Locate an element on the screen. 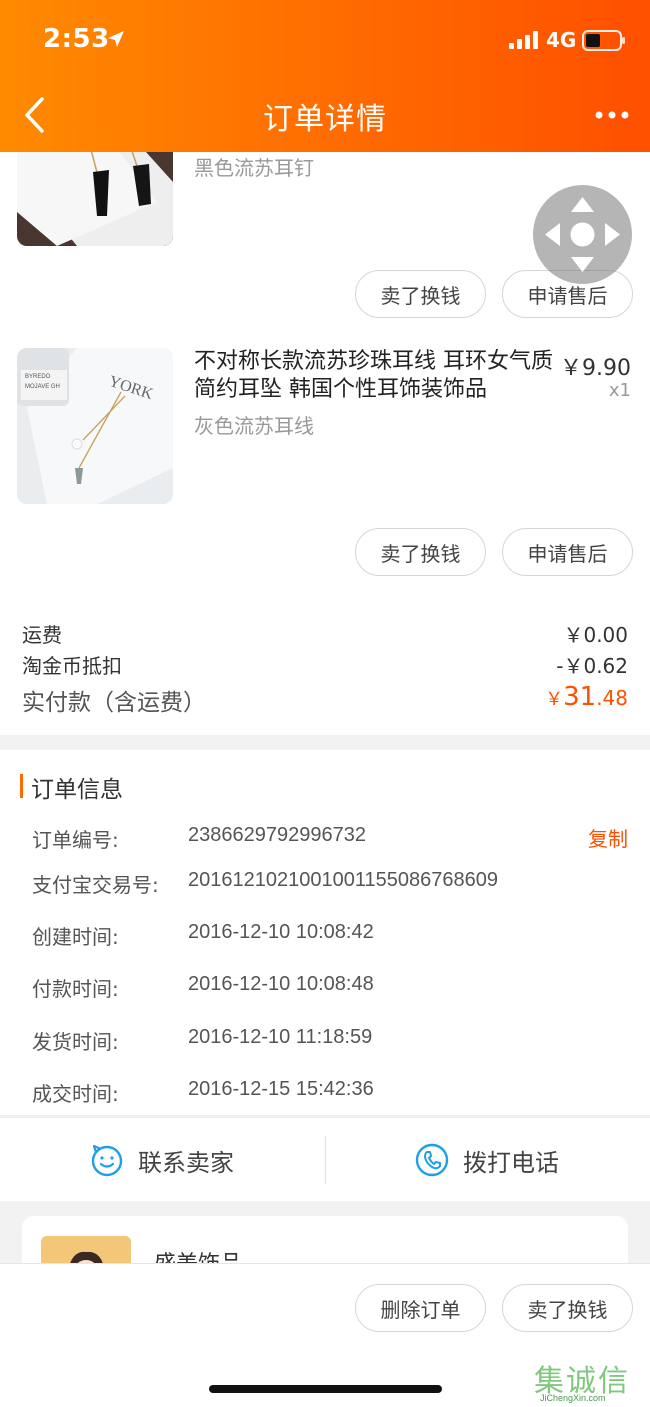  paid-time-value: 2016-12-10 10:08:48 is located at coordinates (281, 984).